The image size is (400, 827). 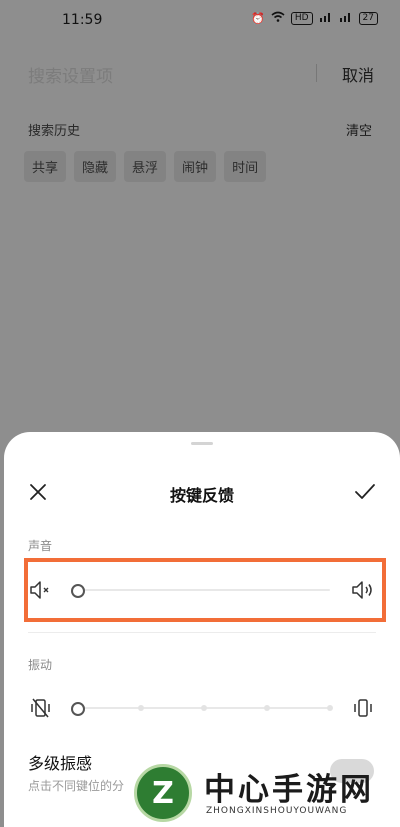 What do you see at coordinates (78, 591) in the screenshot?
I see `sound-slider-thumb` at bounding box center [78, 591].